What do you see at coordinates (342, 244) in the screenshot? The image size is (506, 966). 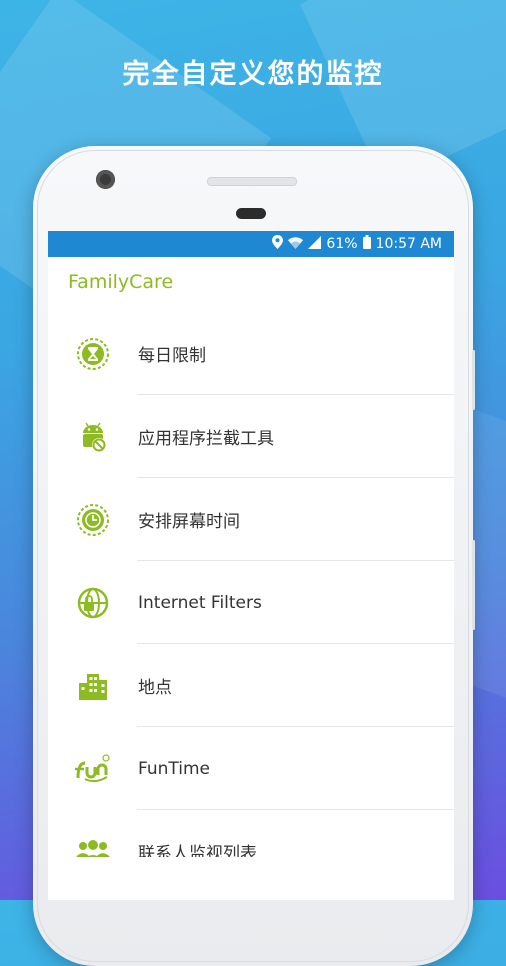 I see `battery-percent: 61%` at bounding box center [342, 244].